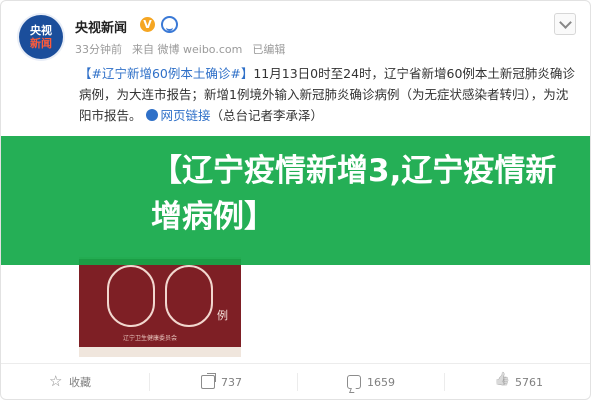  I want to click on footer-divider, so click(295, 363).